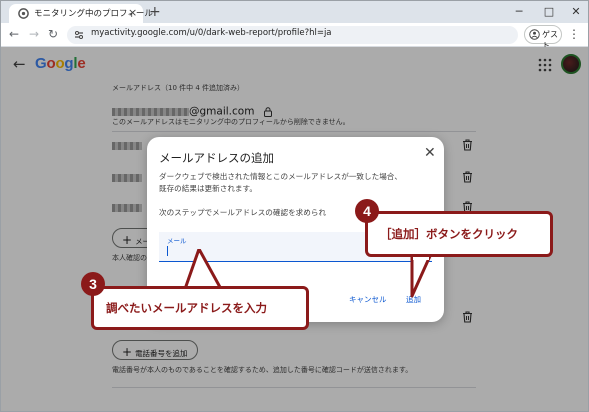  What do you see at coordinates (14, 34) in the screenshot?
I see `back-icon: ←` at bounding box center [14, 34].